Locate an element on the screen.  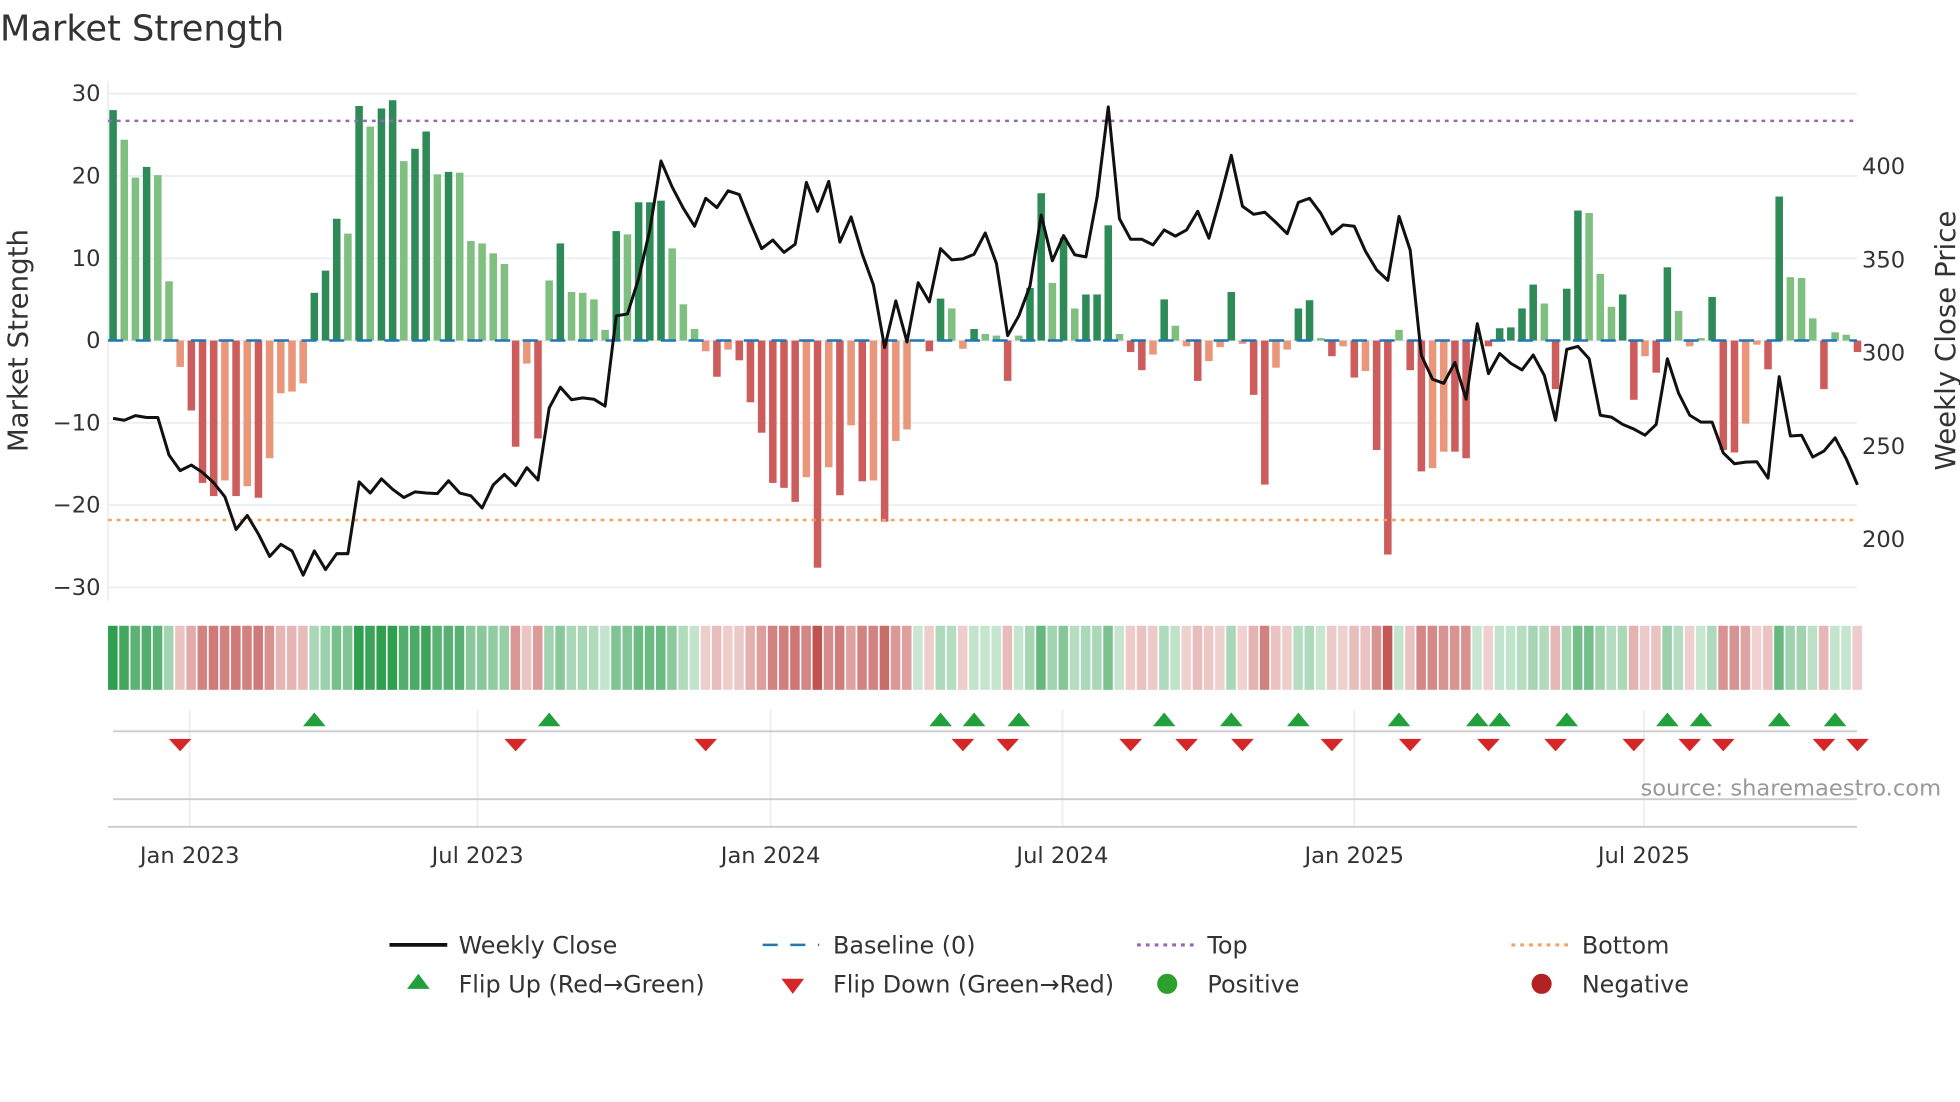
flip-down-triangle-icon is located at coordinates (793, 986).